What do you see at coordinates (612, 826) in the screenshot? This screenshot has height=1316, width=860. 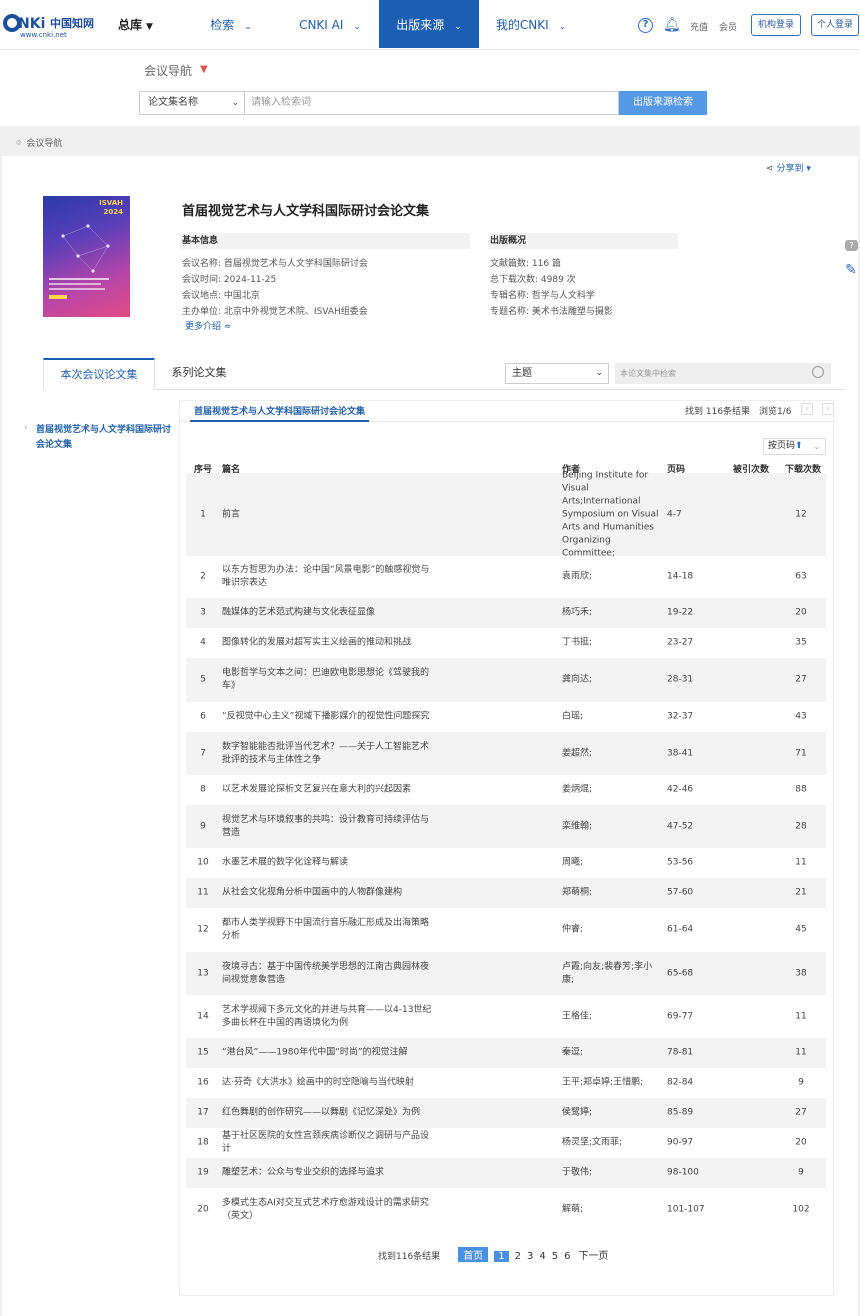 I see `article-author: 栾维翰;` at bounding box center [612, 826].